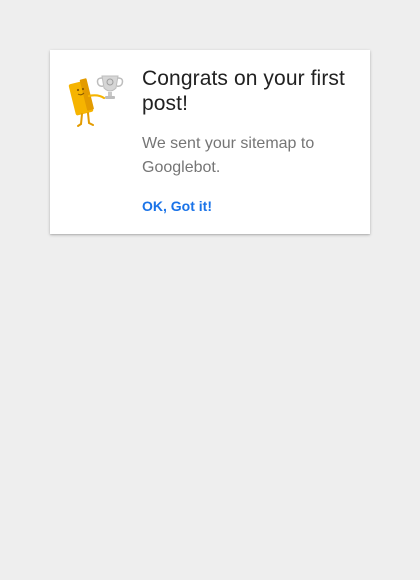 The width and height of the screenshot is (420, 580). What do you see at coordinates (243, 91) in the screenshot?
I see `dialog-title: Congrats on your first post!` at bounding box center [243, 91].